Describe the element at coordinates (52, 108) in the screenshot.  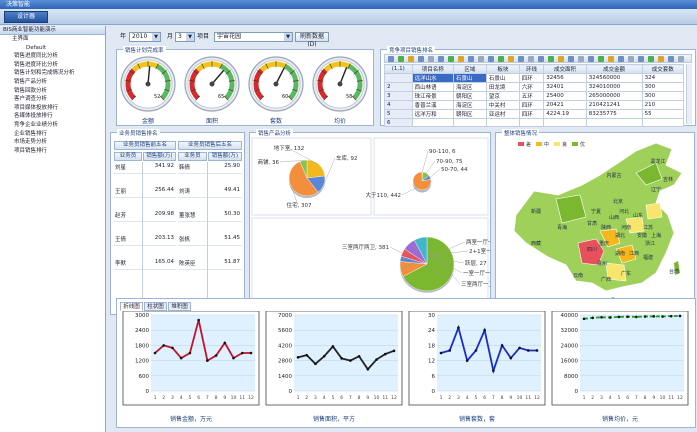
I see `sidebar-item: 项目媒体投放排行` at that location.